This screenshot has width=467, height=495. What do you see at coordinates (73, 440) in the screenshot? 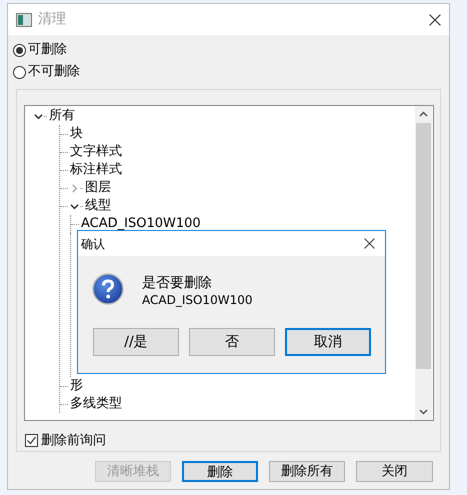
I see `checkbox-label: 删除前询问` at bounding box center [73, 440].